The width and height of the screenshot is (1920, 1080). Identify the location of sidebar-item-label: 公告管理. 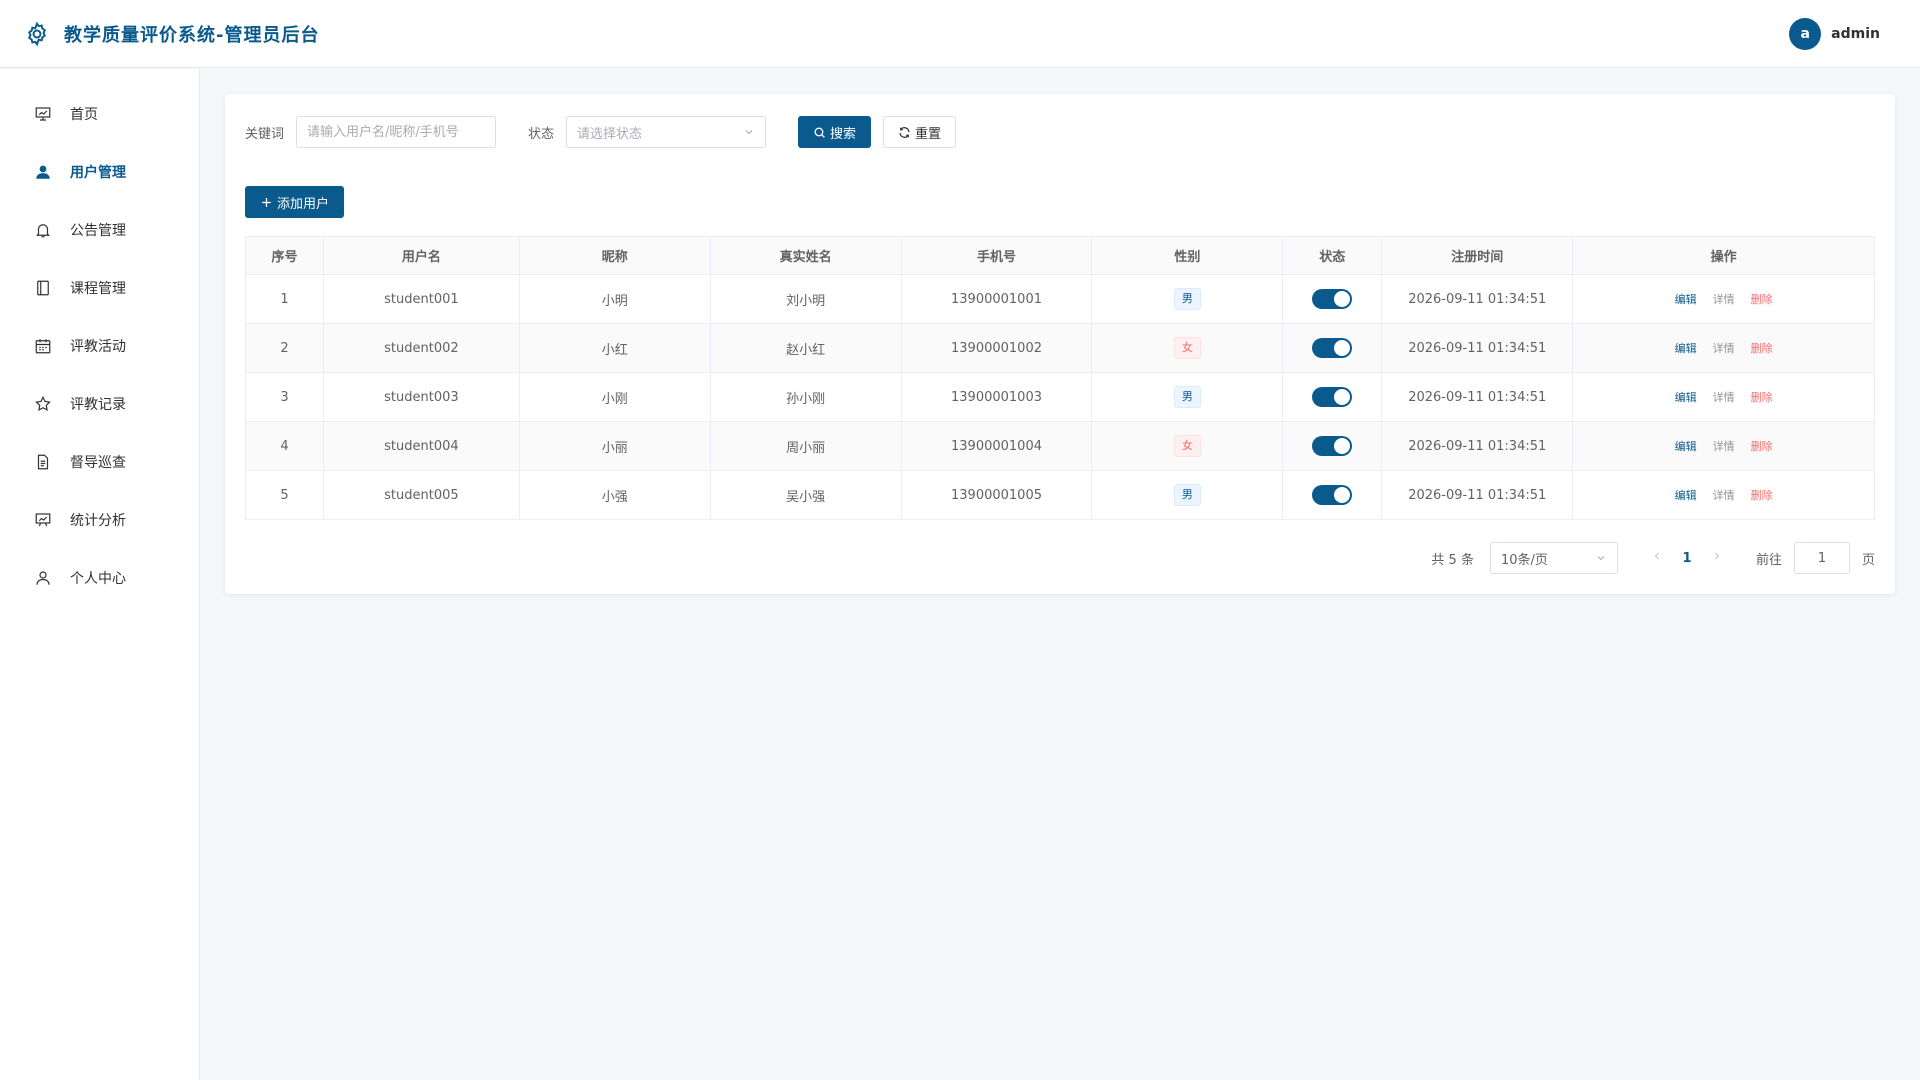
(98, 231).